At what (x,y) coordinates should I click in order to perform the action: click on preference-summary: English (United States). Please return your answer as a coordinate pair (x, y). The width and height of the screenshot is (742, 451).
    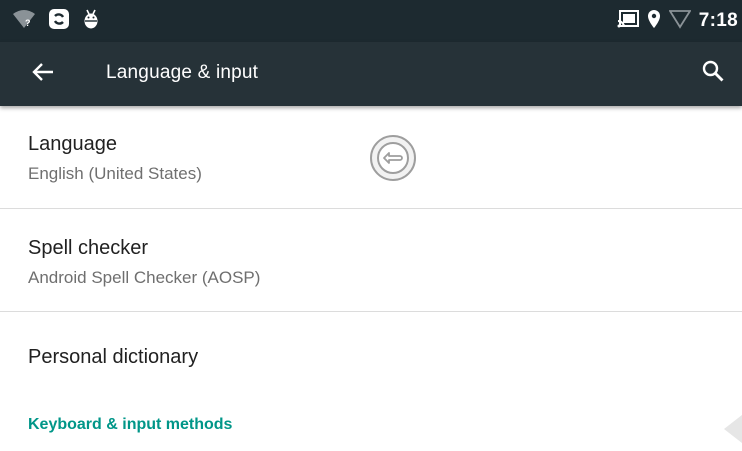
    Looking at the image, I should click on (115, 173).